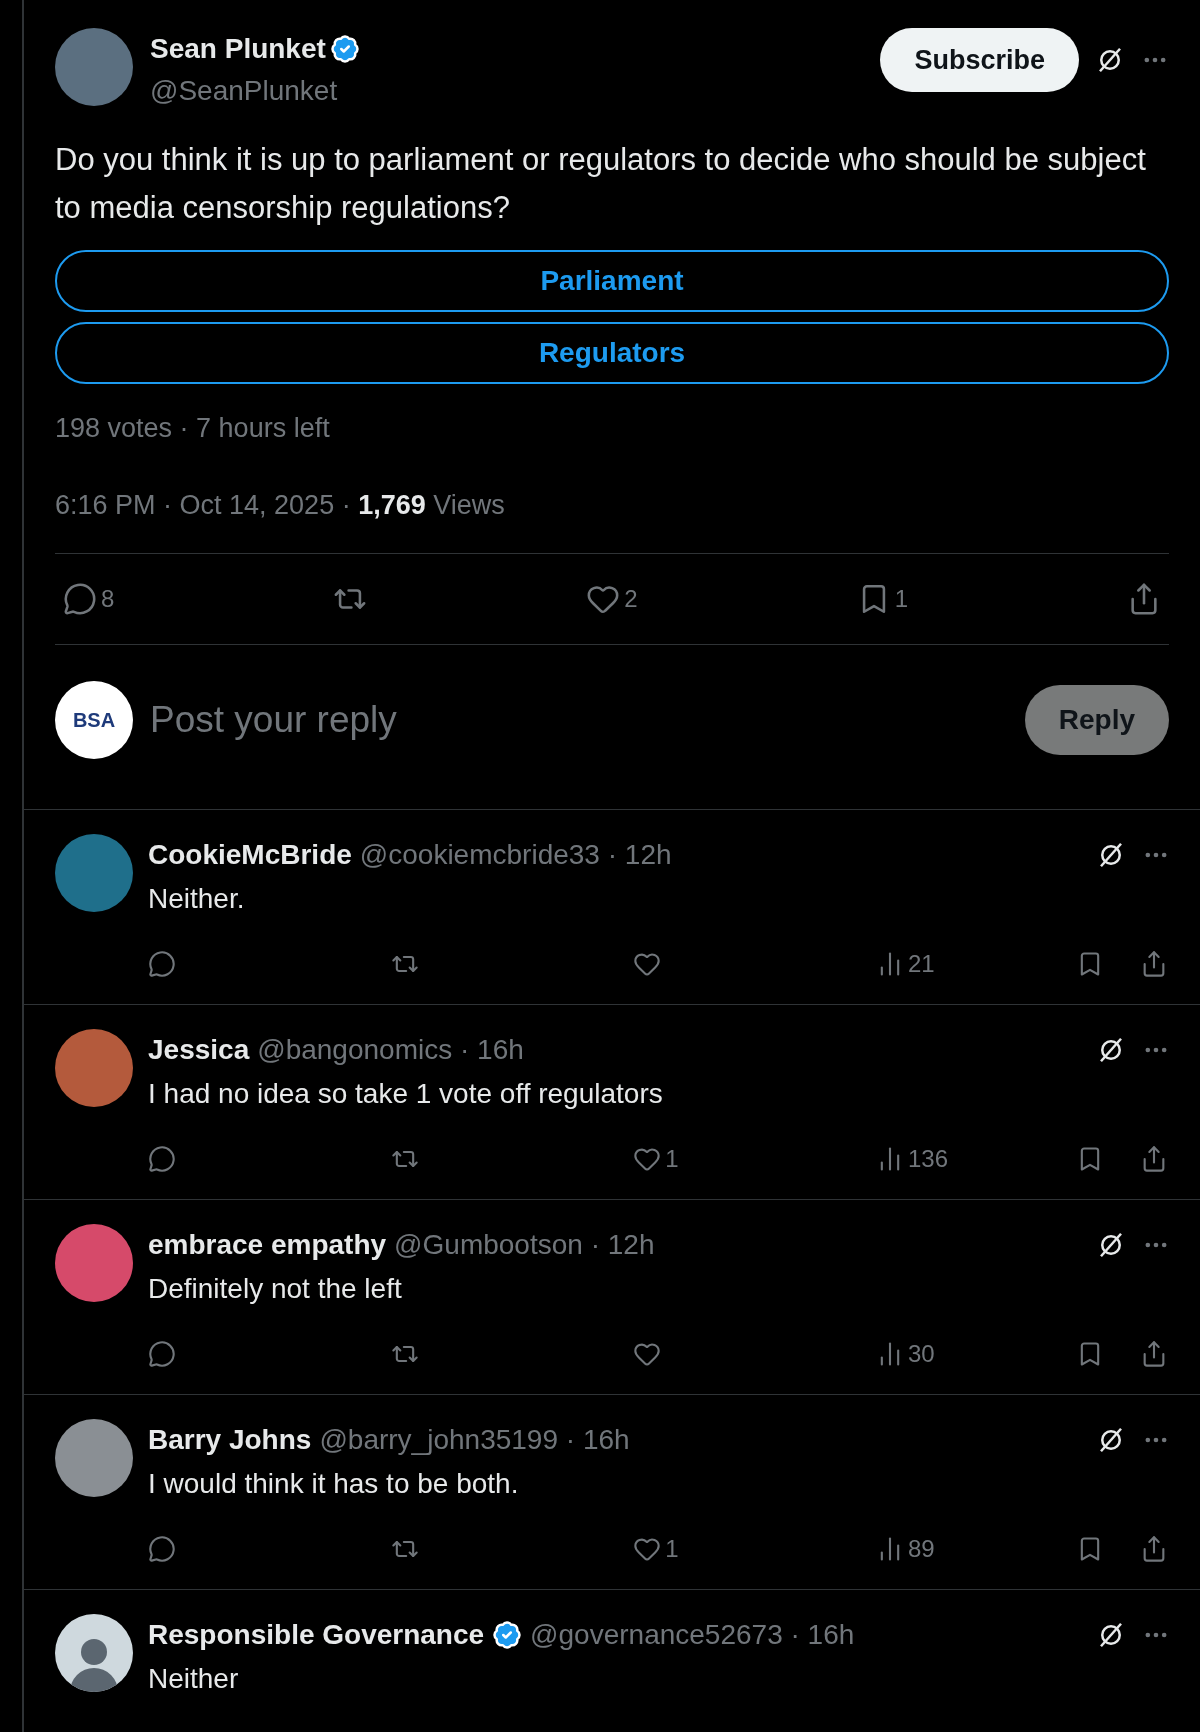 The width and height of the screenshot is (1200, 1732). What do you see at coordinates (250, 855) in the screenshot?
I see `reply-author-name: CookieMcBride` at bounding box center [250, 855].